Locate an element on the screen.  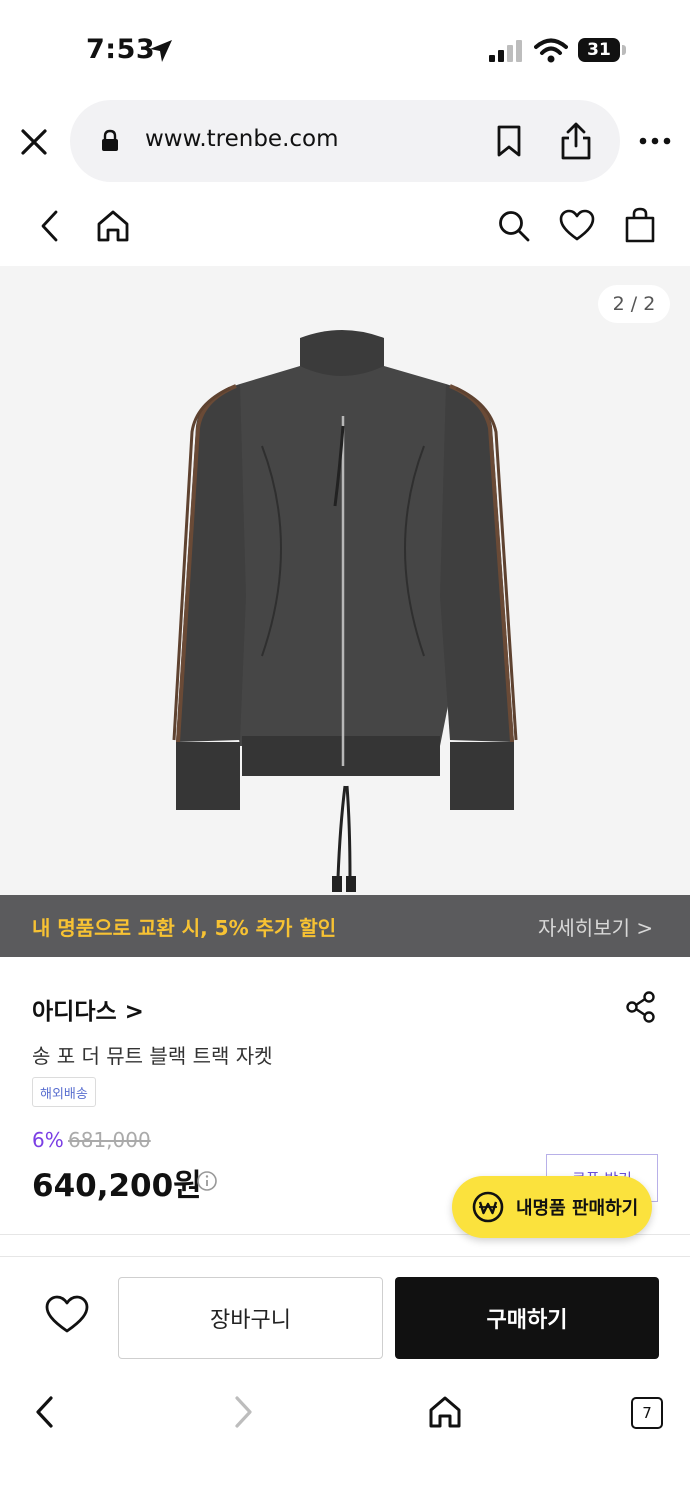
cellular-signal-icon is located at coordinates (505, 51).